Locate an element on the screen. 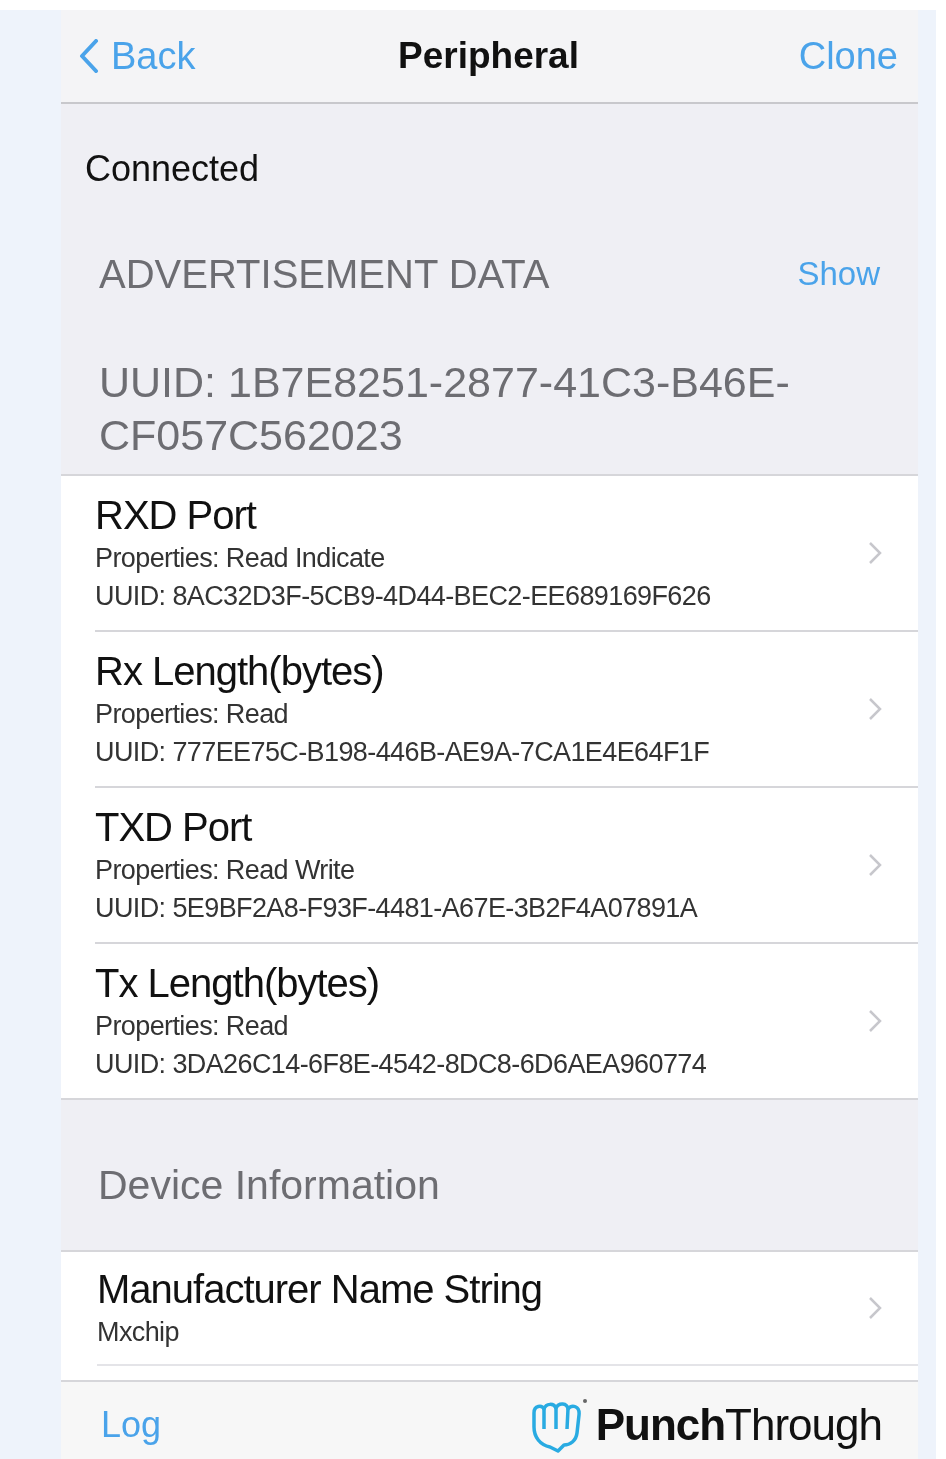  characteristic-properties: Properties: Read Indicate is located at coordinates (240, 558).